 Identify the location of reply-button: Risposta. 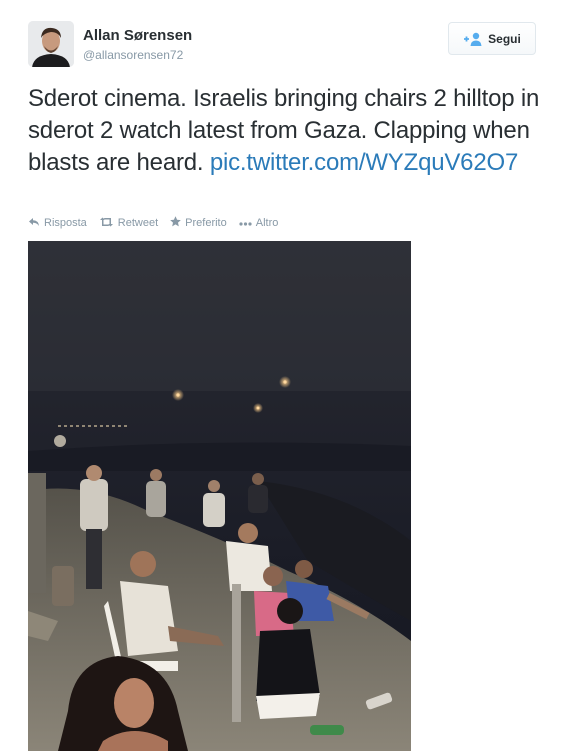
(57, 223).